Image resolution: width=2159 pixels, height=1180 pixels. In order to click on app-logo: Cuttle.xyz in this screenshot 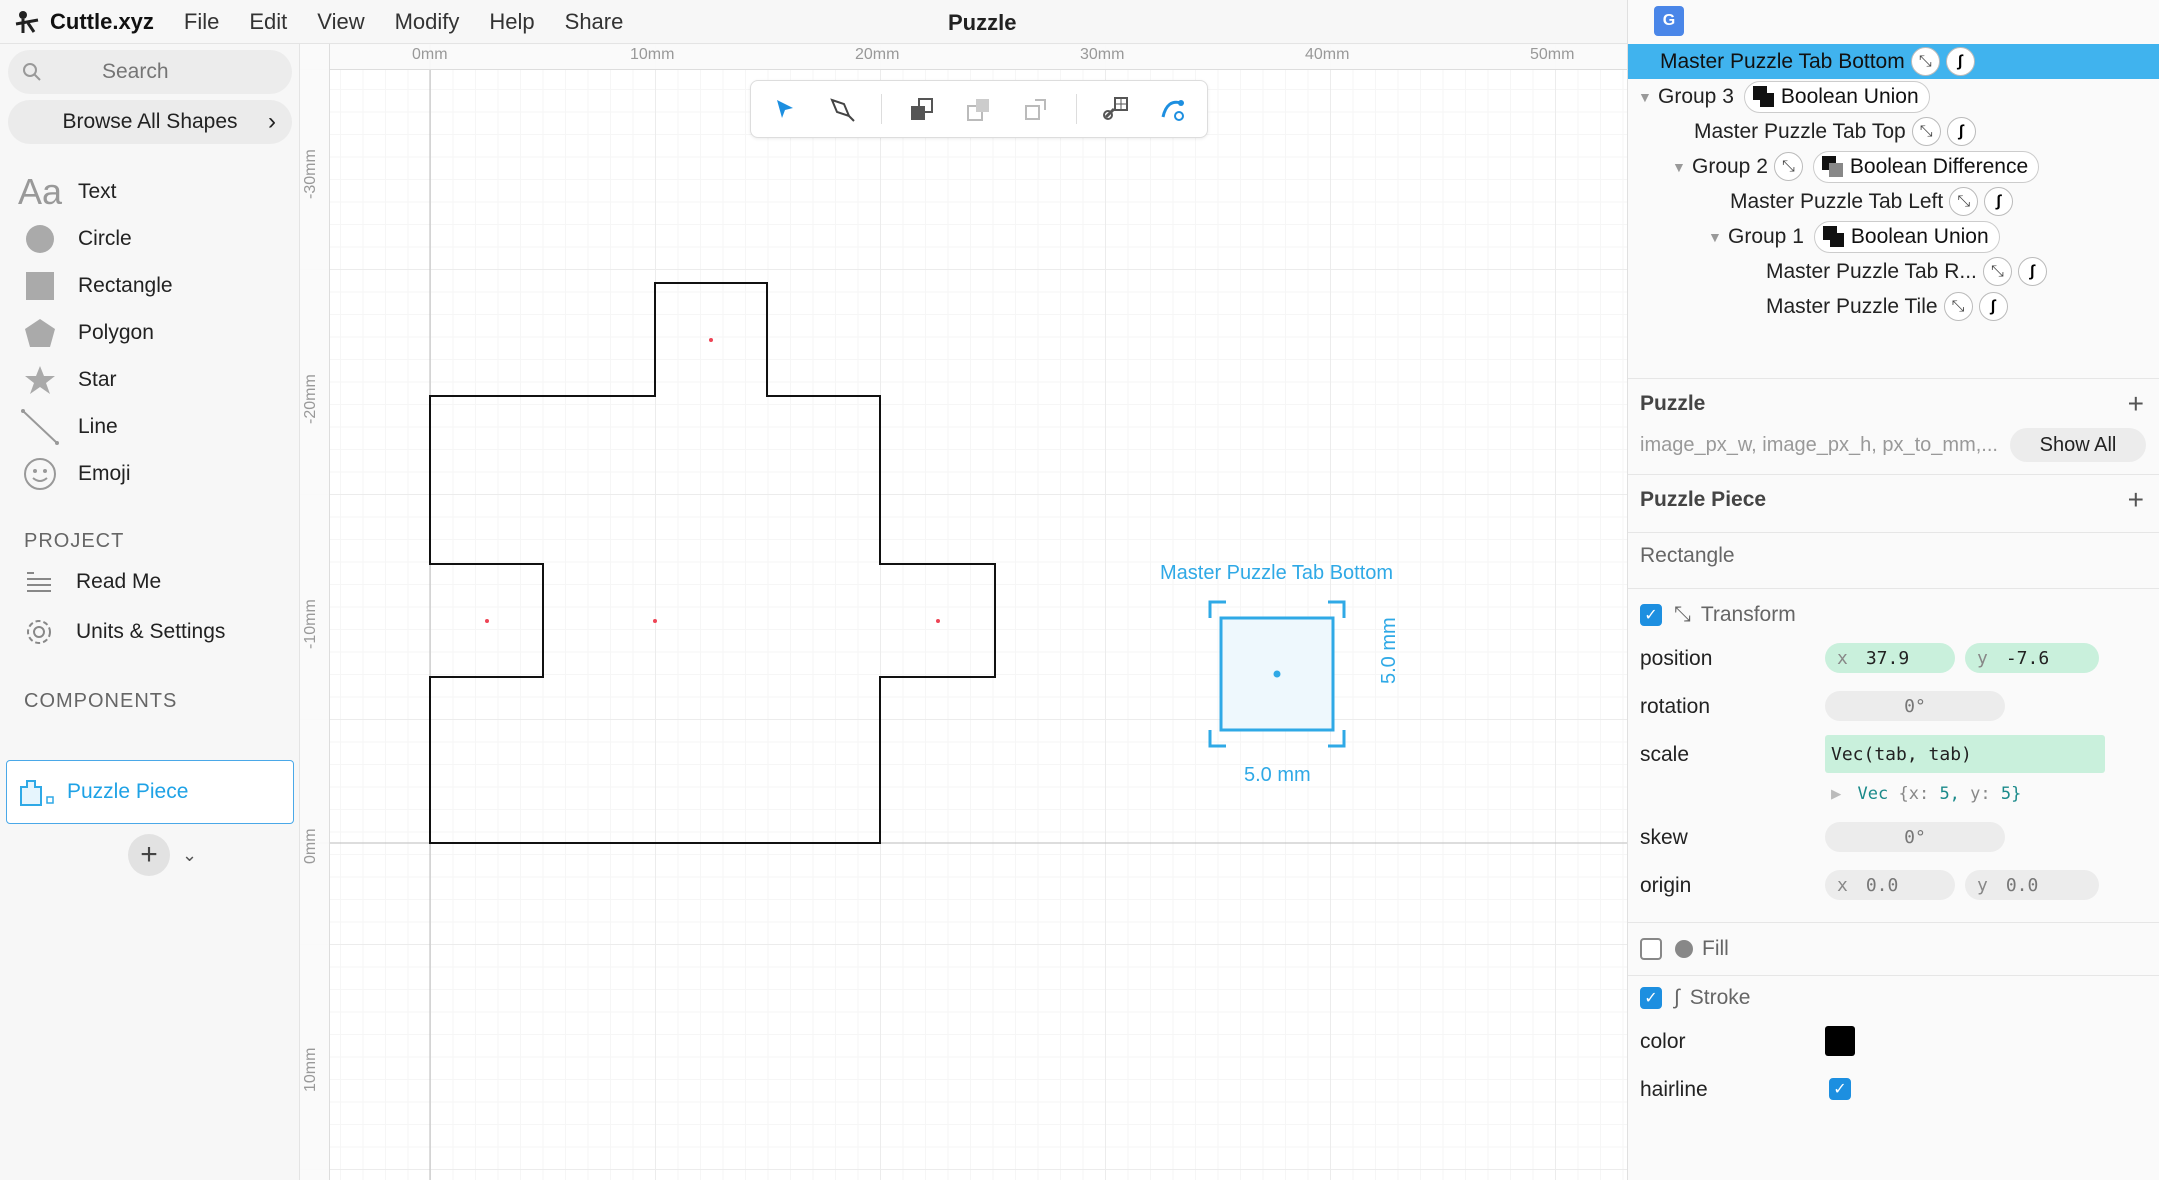, I will do `click(83, 22)`.